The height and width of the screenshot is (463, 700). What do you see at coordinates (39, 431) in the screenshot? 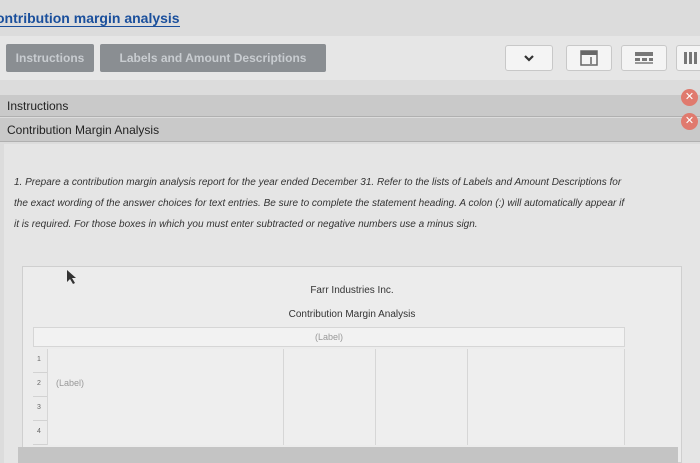
I see `row-number: 4` at bounding box center [39, 431].